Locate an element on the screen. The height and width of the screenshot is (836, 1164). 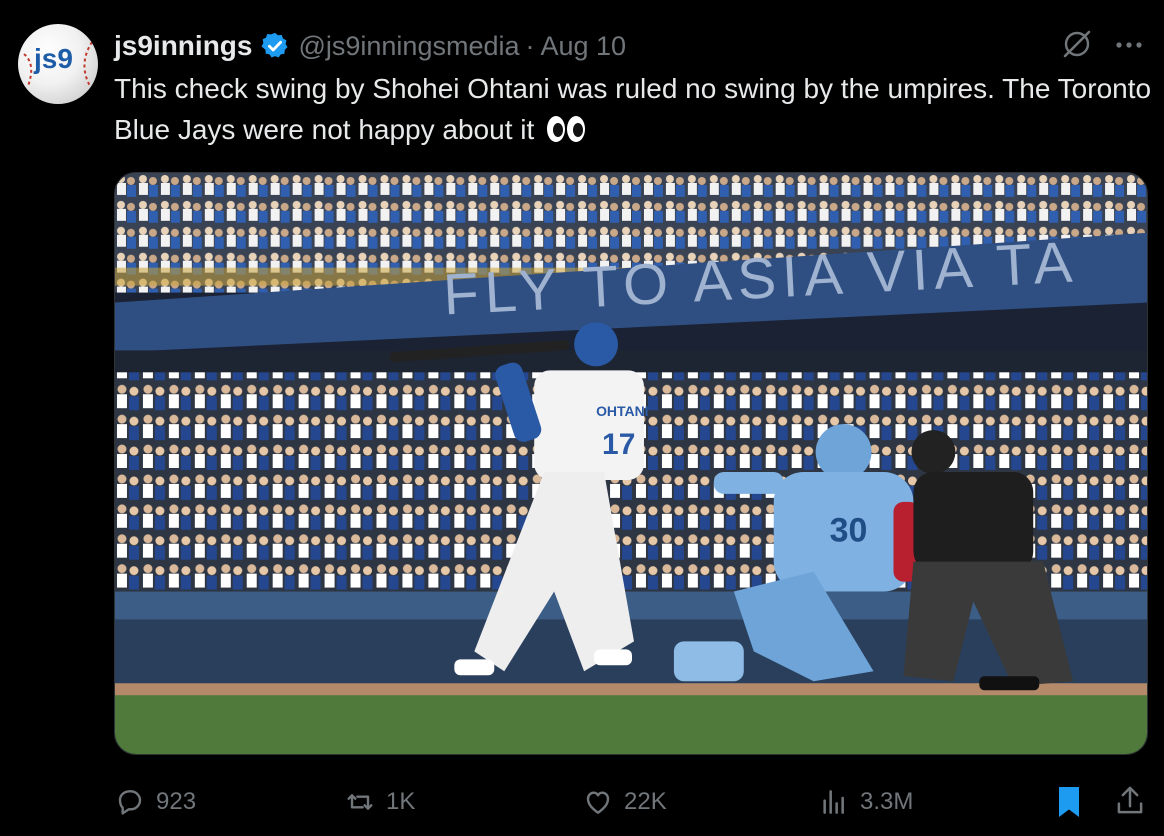
views-button: 3.3M is located at coordinates (865, 802).